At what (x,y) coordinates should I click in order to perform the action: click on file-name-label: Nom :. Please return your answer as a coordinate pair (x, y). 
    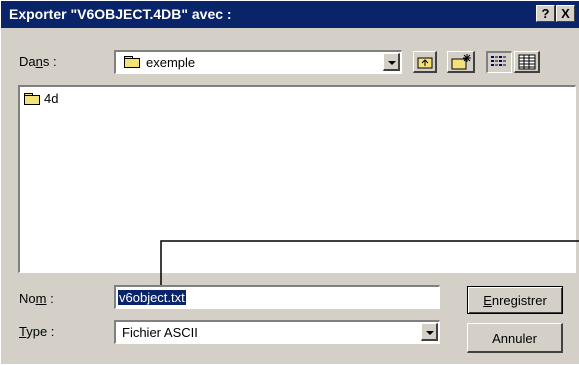
    Looking at the image, I should click on (36, 298).